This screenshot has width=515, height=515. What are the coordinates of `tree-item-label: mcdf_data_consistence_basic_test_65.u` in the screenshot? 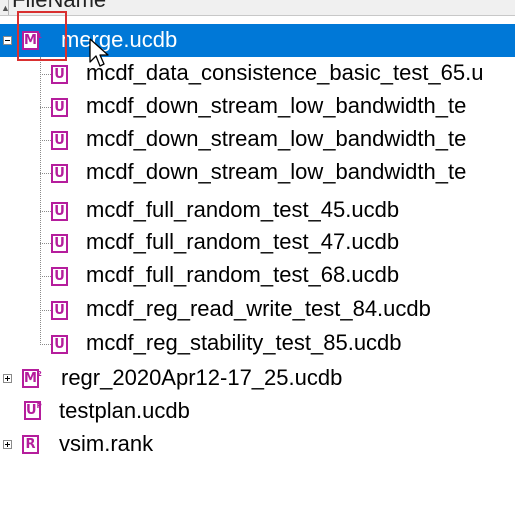 It's located at (285, 72).